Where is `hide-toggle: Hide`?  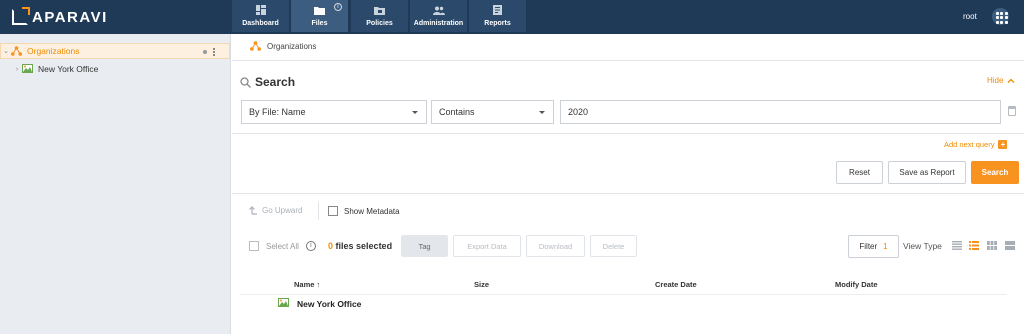
hide-toggle: Hide is located at coordinates (1001, 80).